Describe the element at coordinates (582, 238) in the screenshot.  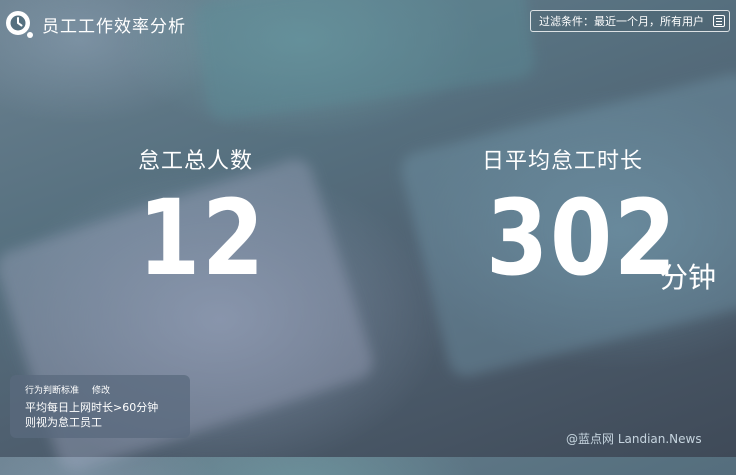
I see `avg-idle-duration-value: 302` at that location.